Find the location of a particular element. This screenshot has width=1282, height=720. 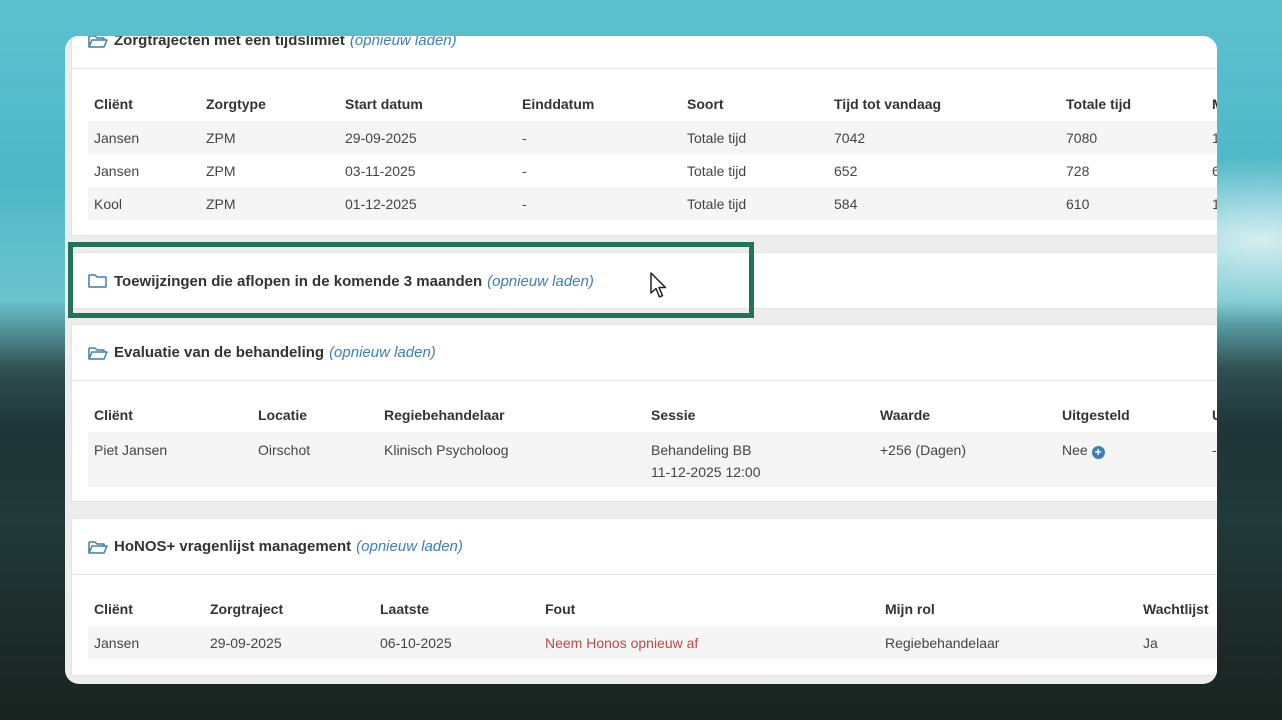

cell: 7042 is located at coordinates (944, 137).